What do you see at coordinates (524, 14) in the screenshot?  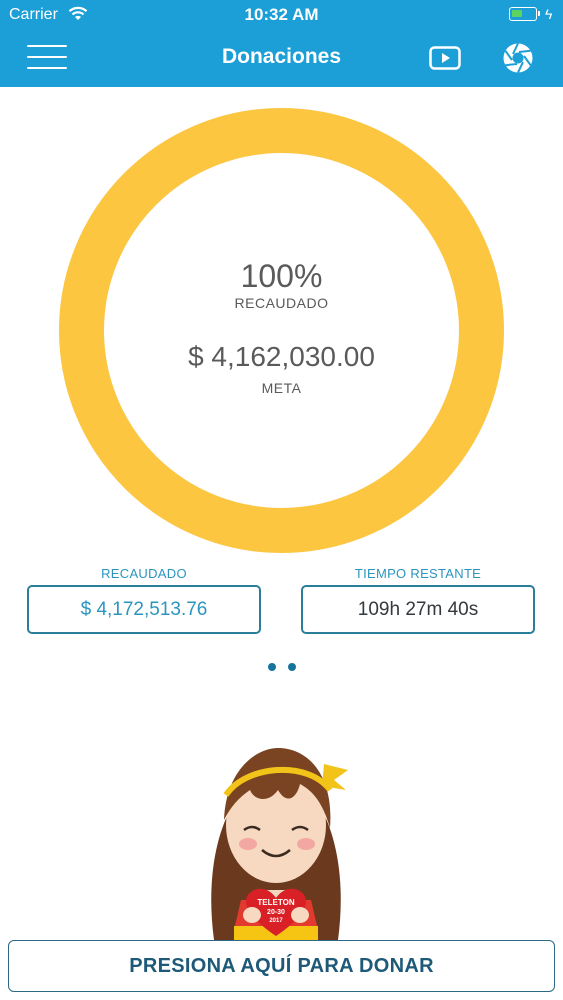 I see `battery-icon` at bounding box center [524, 14].